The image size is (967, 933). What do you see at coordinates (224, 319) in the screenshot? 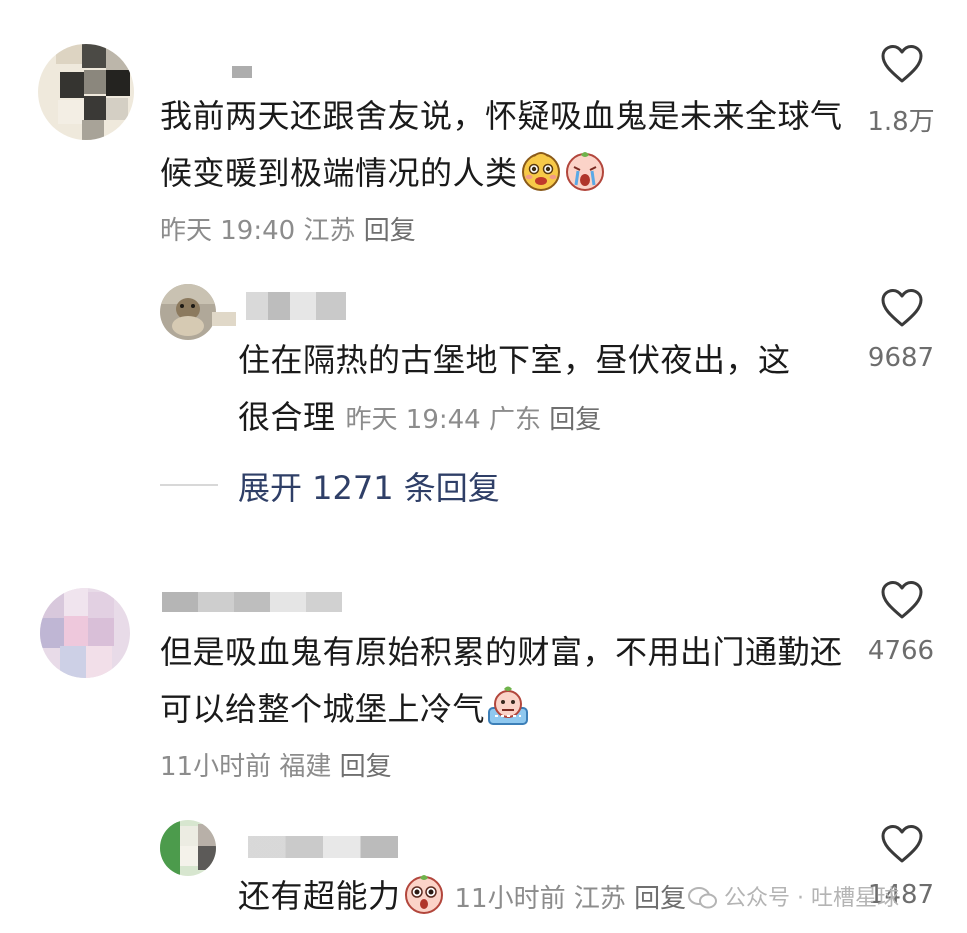
I see `username-blurred-extra` at bounding box center [224, 319].